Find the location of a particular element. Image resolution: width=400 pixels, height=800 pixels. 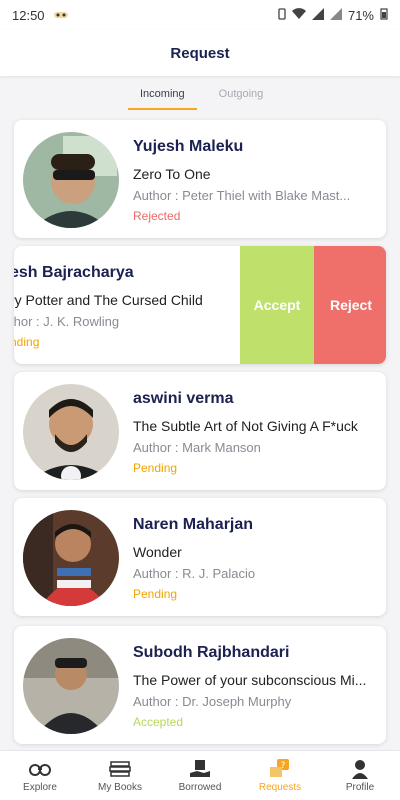

status-bar: 12:50 71% is located at coordinates (200, 15).